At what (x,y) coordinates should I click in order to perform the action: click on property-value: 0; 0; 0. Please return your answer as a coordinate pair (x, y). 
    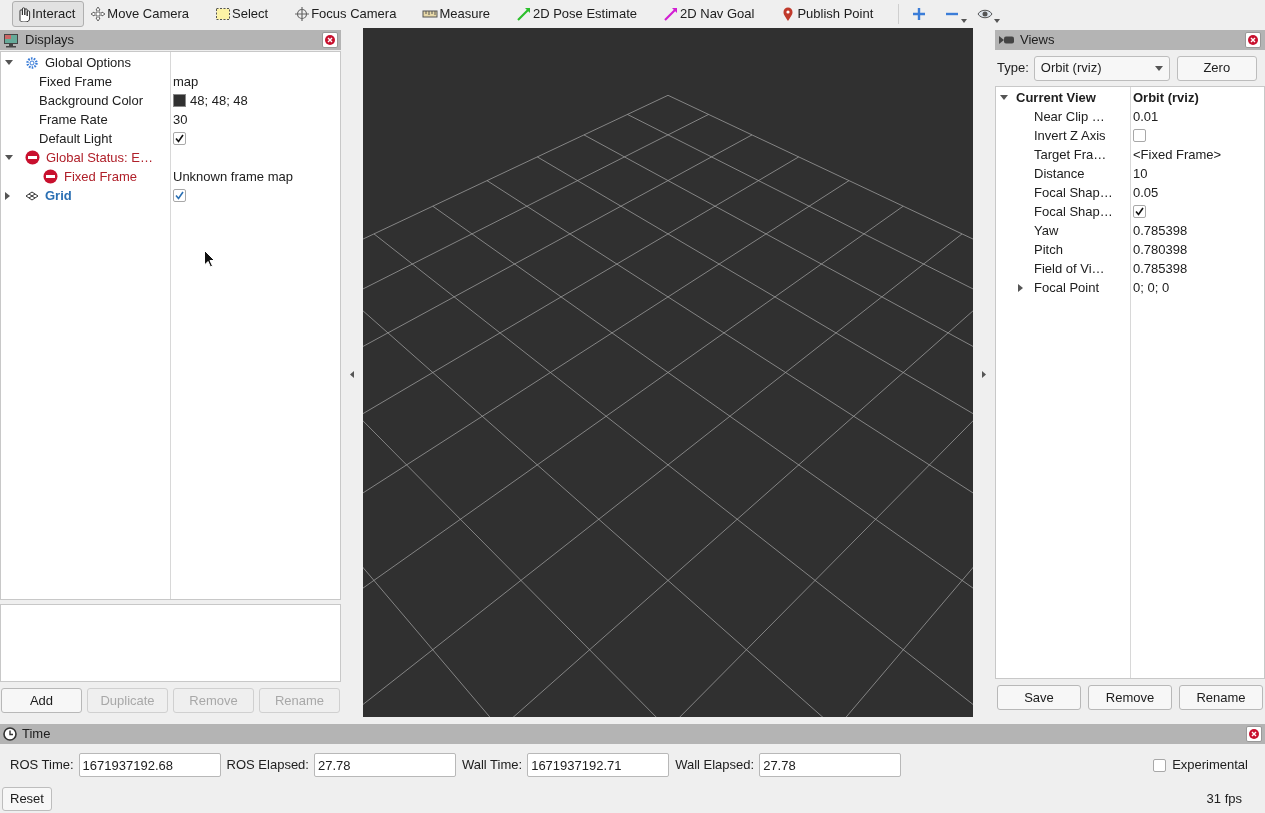
    Looking at the image, I should click on (1151, 287).